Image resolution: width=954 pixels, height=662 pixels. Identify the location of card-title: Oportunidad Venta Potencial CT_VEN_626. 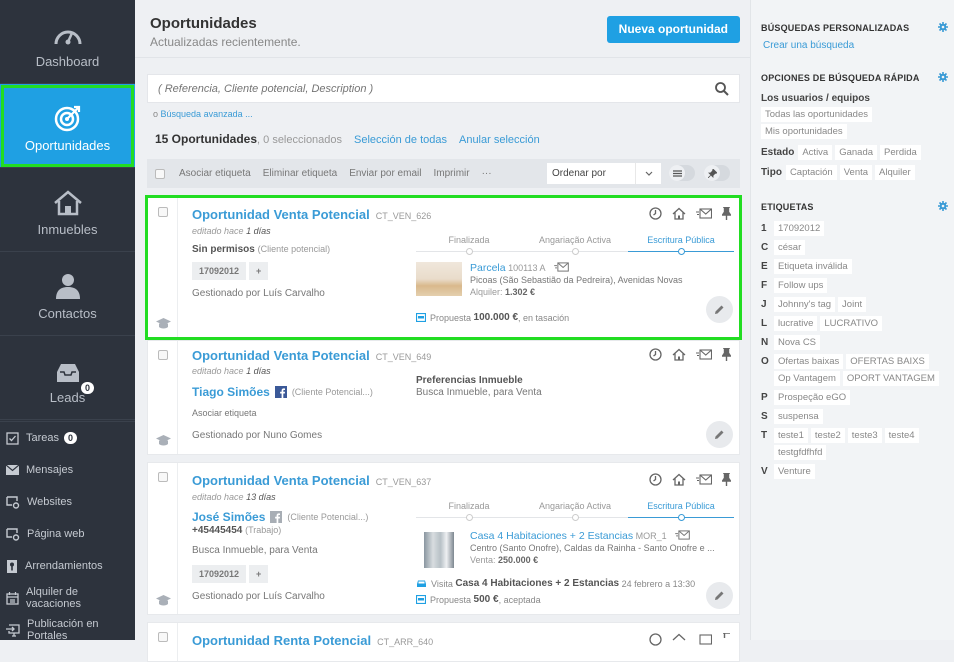
(311, 214).